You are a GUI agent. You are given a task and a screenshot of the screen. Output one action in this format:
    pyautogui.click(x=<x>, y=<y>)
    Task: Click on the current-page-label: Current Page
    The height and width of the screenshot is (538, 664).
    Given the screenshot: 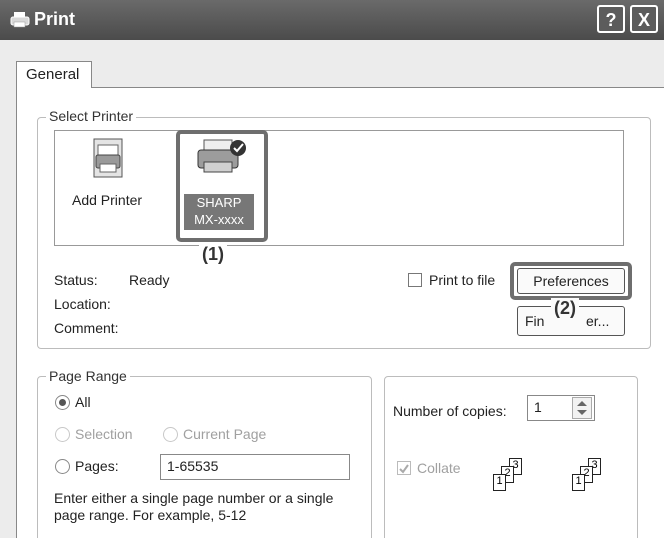 What is the action you would take?
    pyautogui.click(x=225, y=434)
    